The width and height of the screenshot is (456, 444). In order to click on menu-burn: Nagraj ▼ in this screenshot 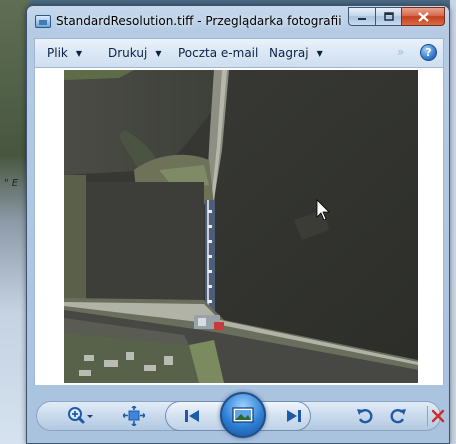, I will do `click(296, 53)`.